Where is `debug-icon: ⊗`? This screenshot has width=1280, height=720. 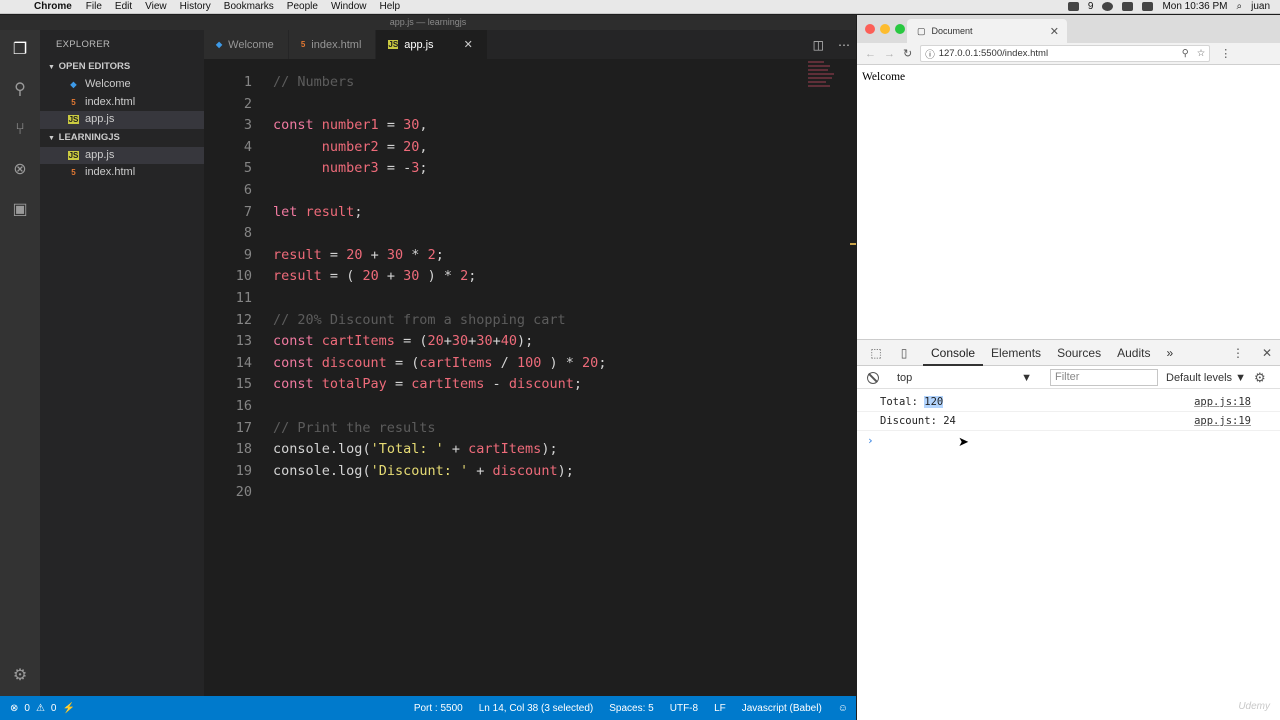
debug-icon: ⊗ is located at coordinates (20, 170).